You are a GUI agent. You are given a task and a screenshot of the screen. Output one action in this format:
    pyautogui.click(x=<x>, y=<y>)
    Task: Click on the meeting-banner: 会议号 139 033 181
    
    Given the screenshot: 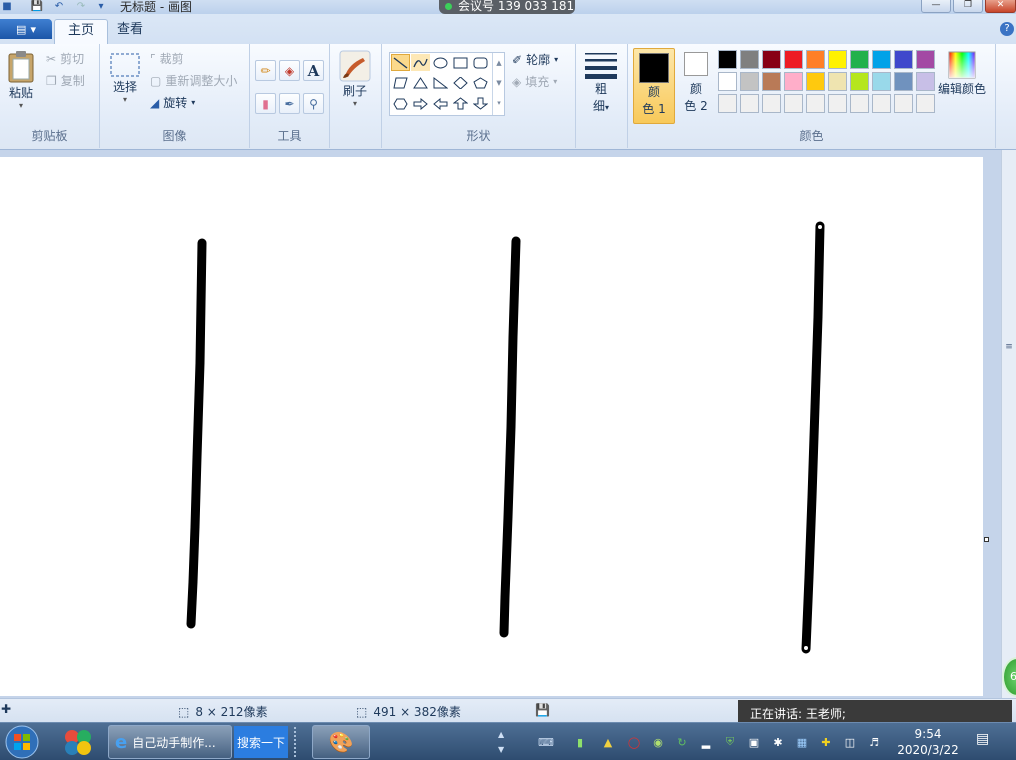 What is the action you would take?
    pyautogui.click(x=507, y=7)
    